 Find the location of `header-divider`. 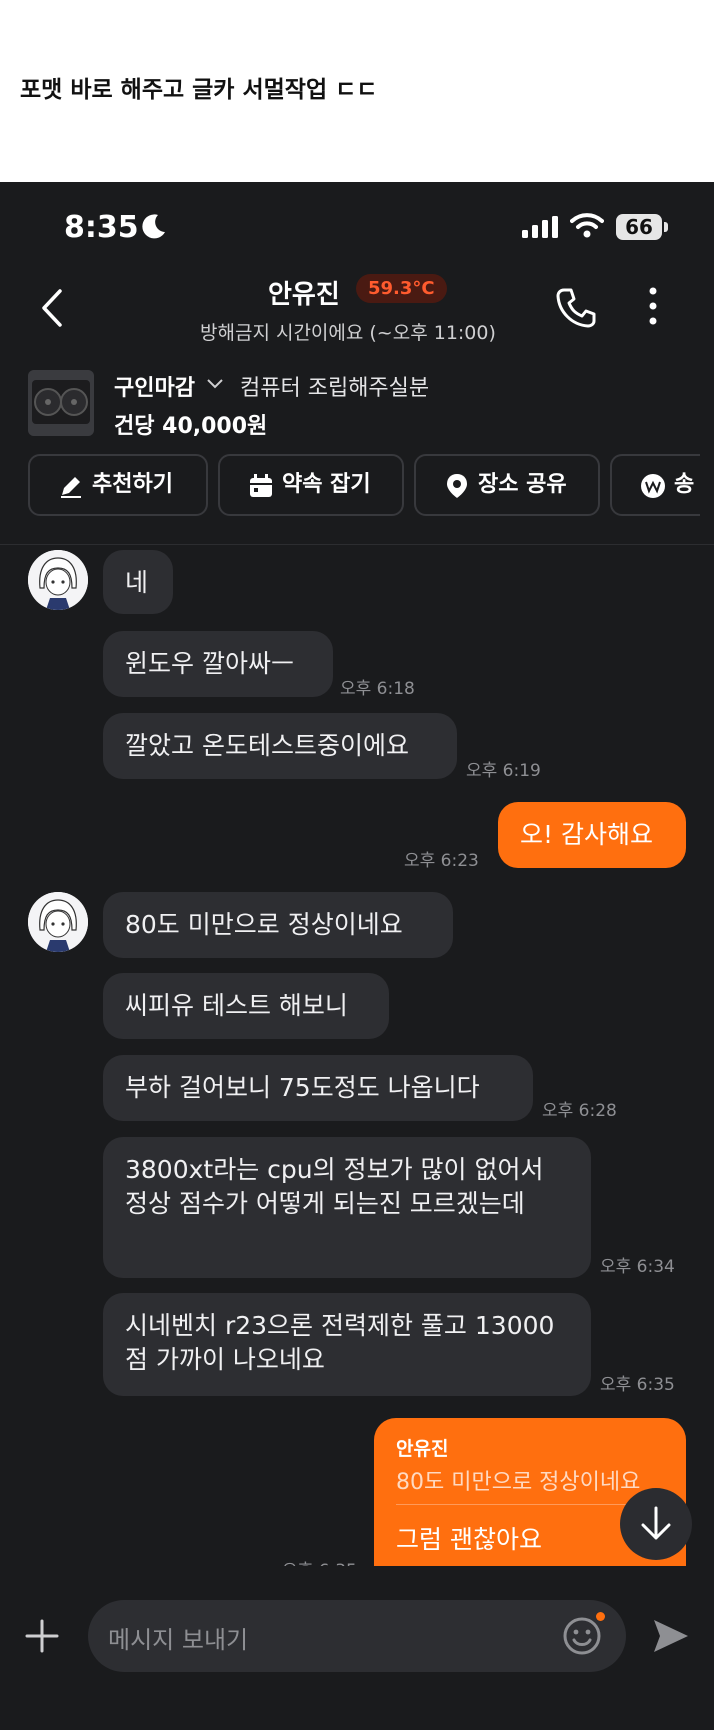

header-divider is located at coordinates (357, 544).